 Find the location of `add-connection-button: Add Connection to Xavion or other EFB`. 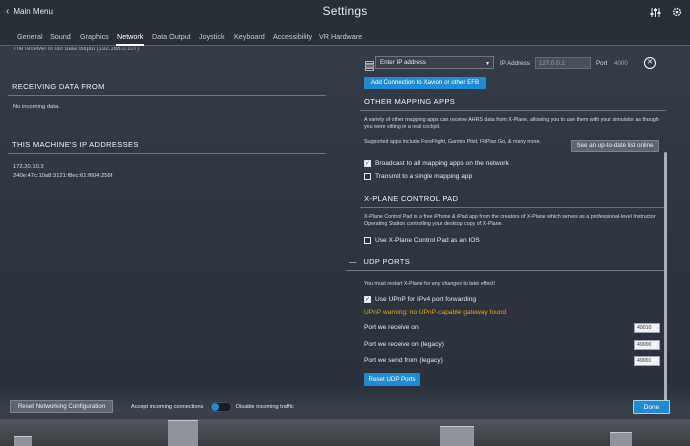

add-connection-button: Add Connection to Xavion or other EFB is located at coordinates (425, 83).